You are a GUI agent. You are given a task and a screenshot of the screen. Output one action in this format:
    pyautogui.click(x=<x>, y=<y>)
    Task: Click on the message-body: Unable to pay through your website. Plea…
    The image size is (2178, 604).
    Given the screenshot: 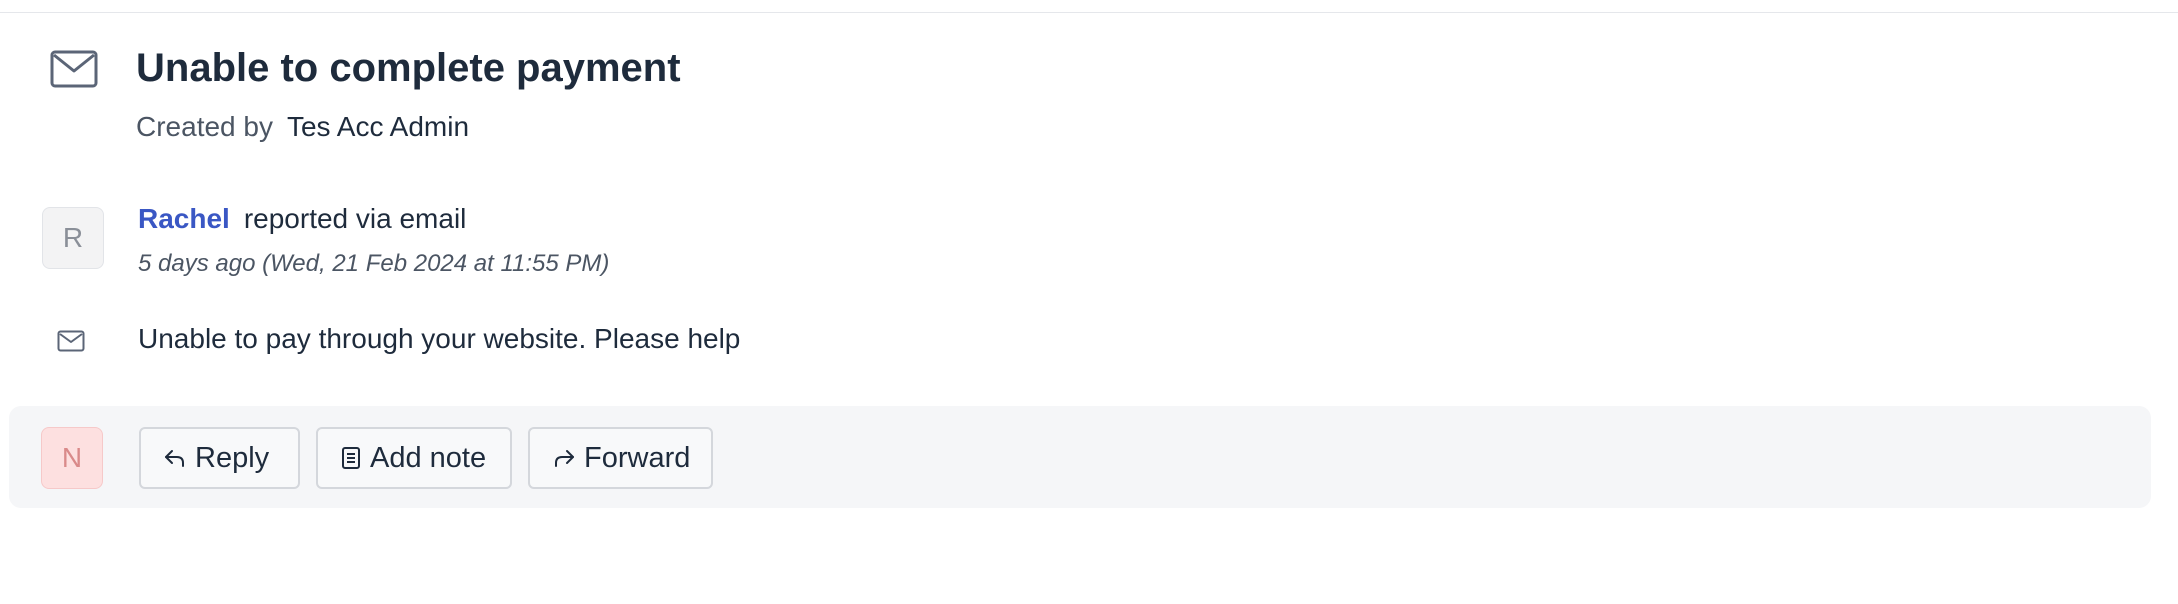 What is the action you would take?
    pyautogui.click(x=439, y=338)
    